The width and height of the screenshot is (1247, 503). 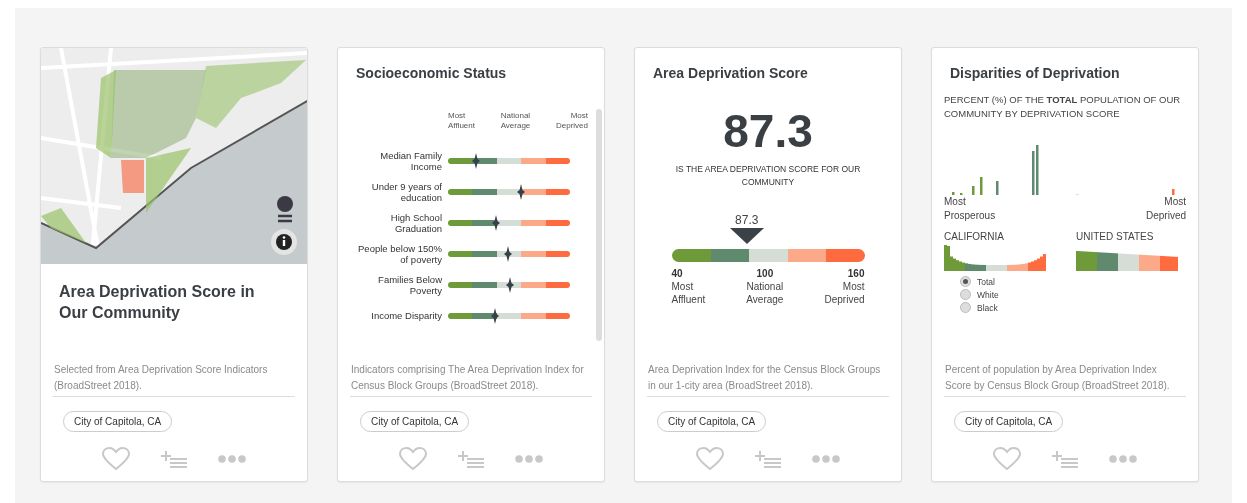 What do you see at coordinates (987, 307) in the screenshot?
I see `option-label: Black` at bounding box center [987, 307].